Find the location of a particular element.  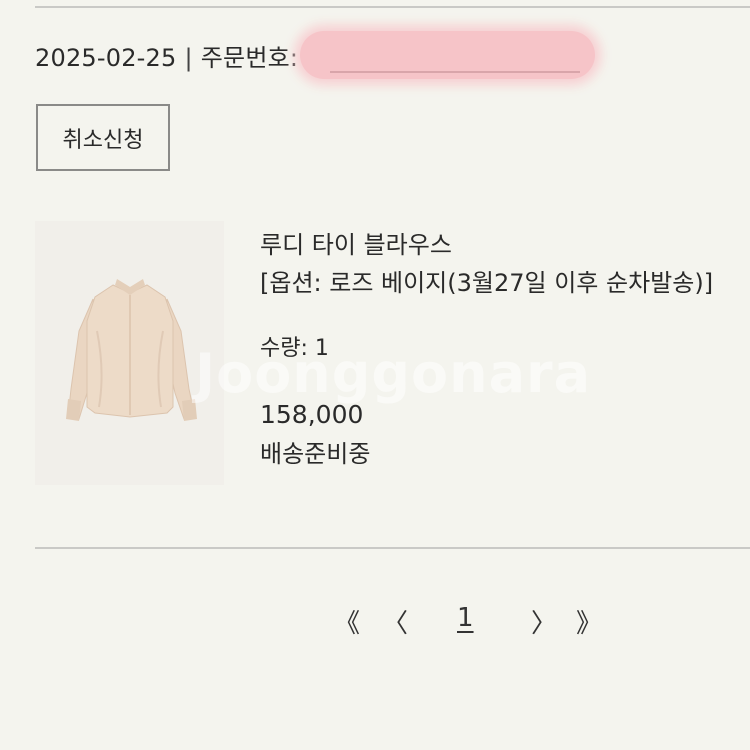

last-page-button: 》 is located at coordinates (589, 621).